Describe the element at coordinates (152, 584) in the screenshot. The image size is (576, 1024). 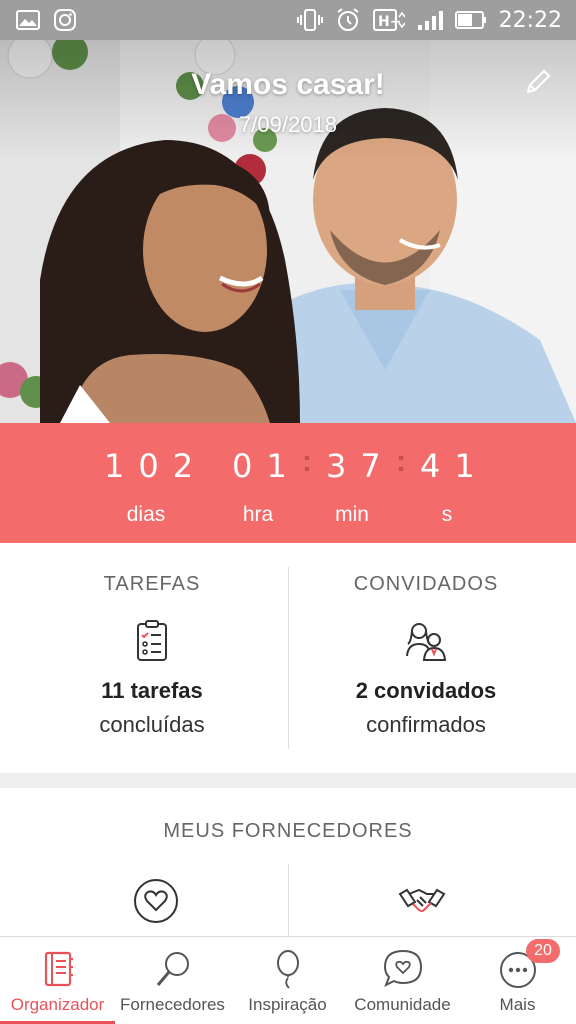
I see `tasks-title: TAREFAS` at that location.